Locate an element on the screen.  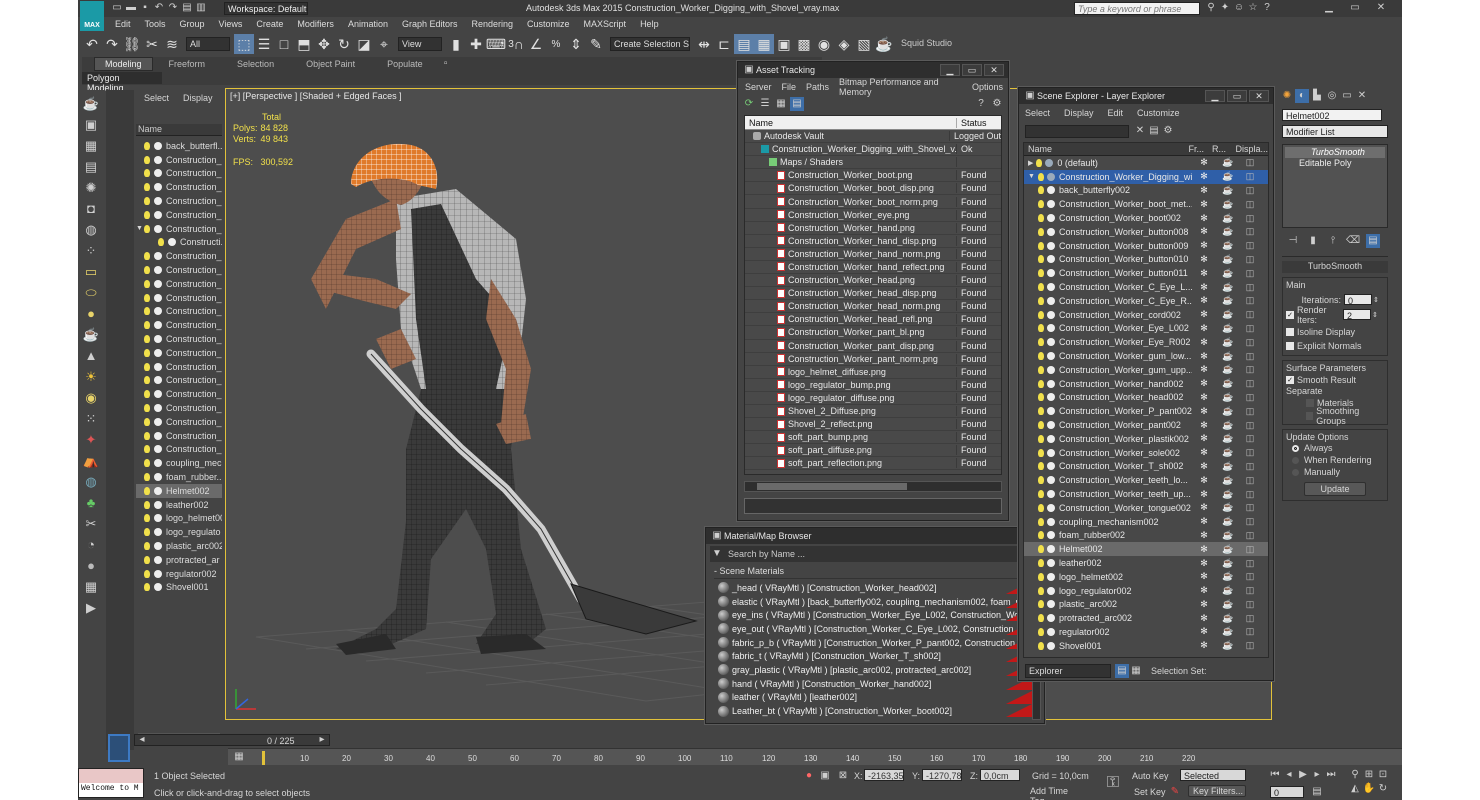
menu-animation: Animation is located at coordinates (368, 24).